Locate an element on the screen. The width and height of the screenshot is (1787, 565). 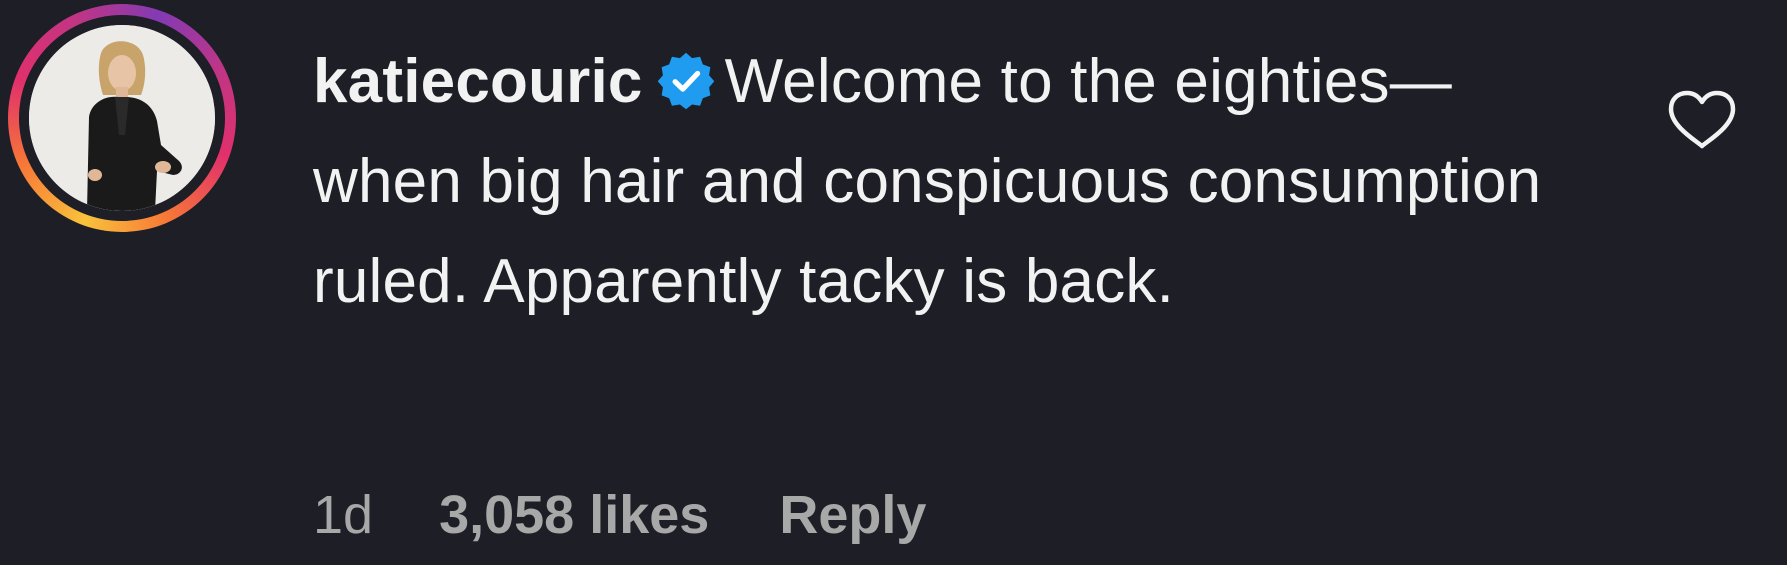
verified-badge-icon is located at coordinates (686, 81).